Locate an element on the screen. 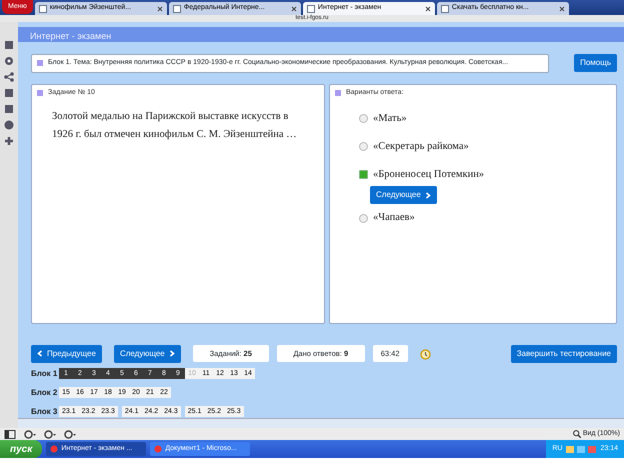 This screenshot has width=624, height=468. chevron-left-icon is located at coordinates (40, 353).